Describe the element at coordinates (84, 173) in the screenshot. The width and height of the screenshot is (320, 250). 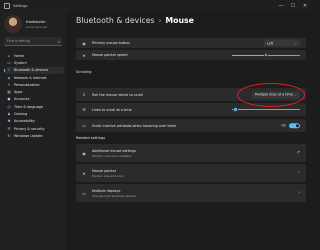
I see `pointer-icon: ➤` at that location.